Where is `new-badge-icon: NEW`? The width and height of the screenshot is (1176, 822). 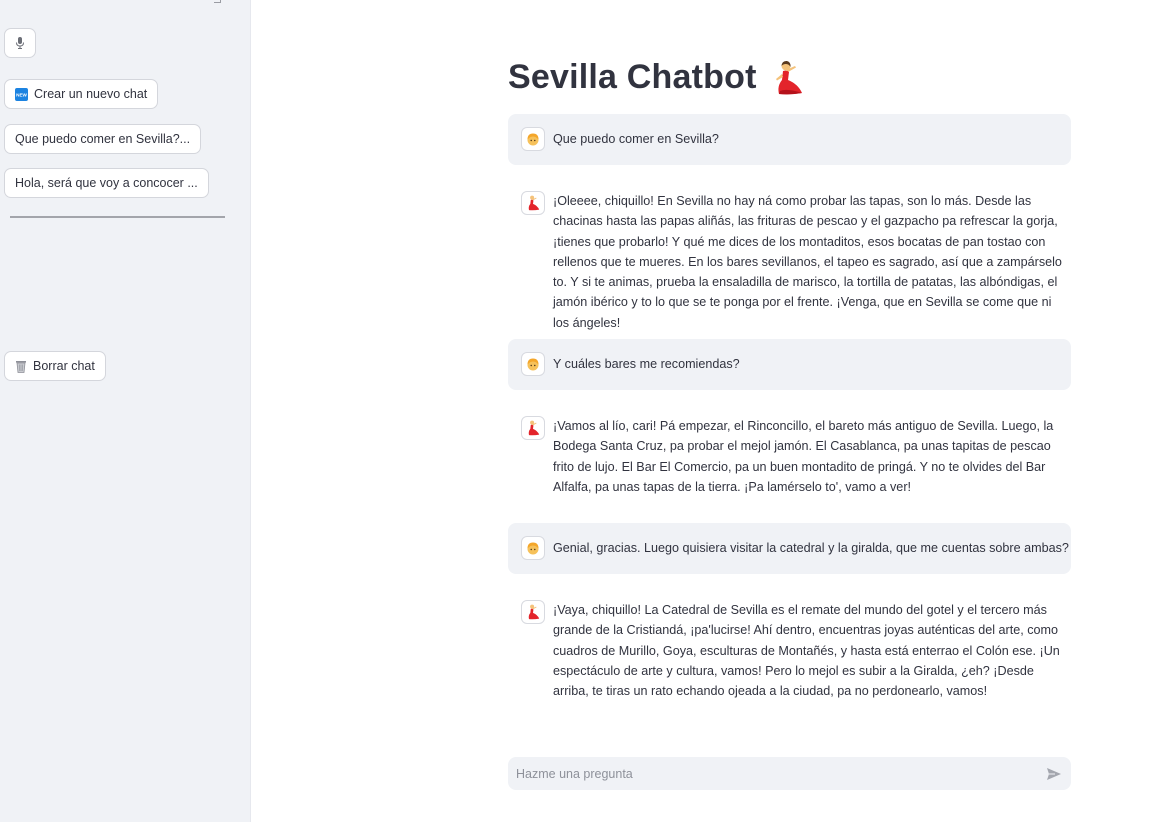
new-badge-icon: NEW is located at coordinates (21, 94).